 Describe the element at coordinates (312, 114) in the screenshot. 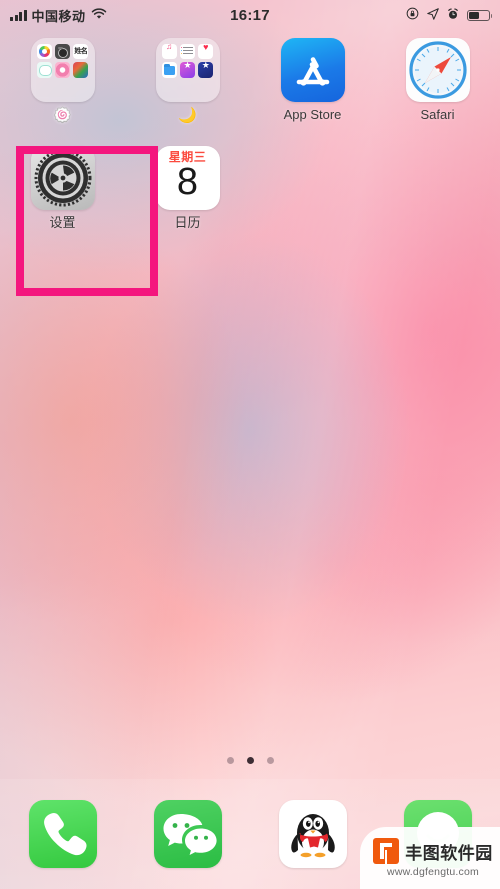

I see `app-store-label: App Store` at that location.